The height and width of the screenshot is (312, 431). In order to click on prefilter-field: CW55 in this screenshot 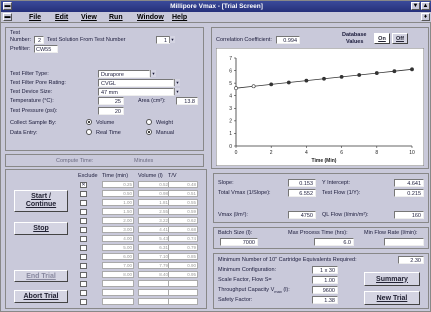, I will do `click(46, 49)`.